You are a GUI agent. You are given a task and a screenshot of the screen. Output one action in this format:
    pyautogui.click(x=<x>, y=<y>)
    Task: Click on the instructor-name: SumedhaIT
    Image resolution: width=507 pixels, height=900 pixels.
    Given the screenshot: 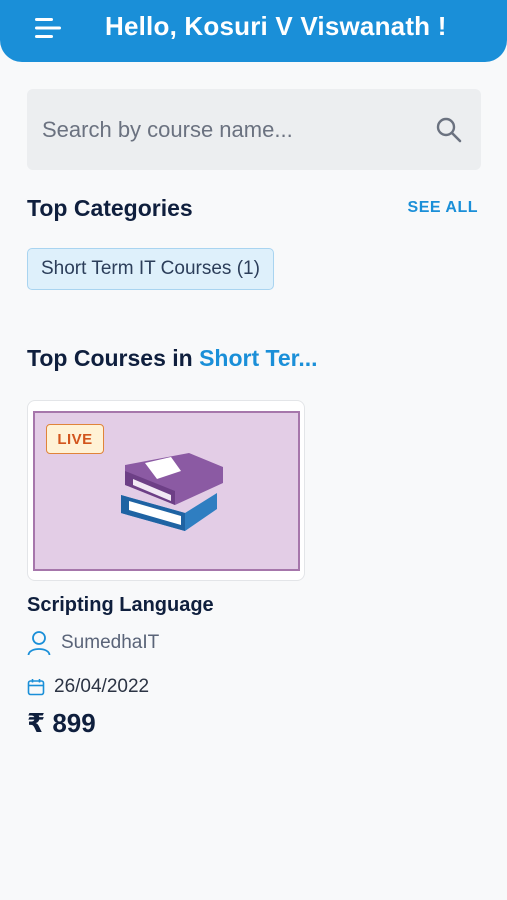 What is the action you would take?
    pyautogui.click(x=110, y=642)
    